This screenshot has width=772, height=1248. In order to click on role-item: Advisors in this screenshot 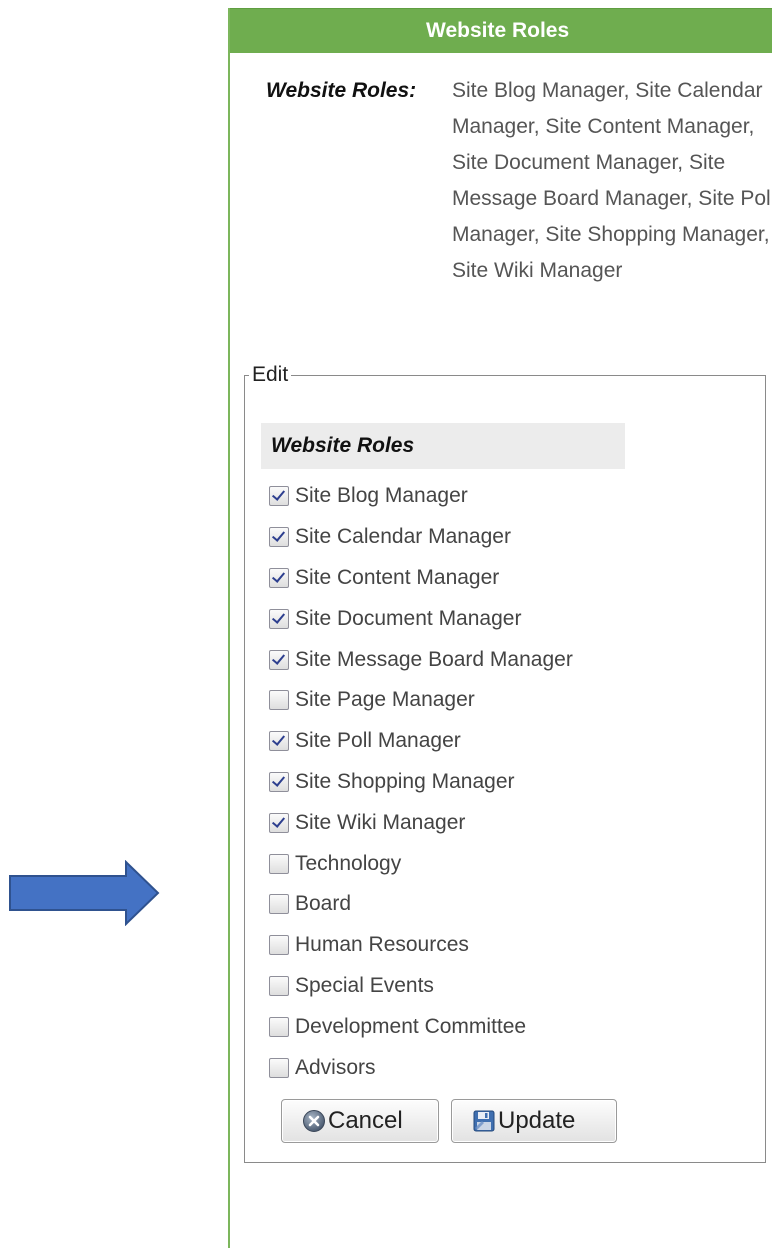, I will do `click(421, 1067)`.